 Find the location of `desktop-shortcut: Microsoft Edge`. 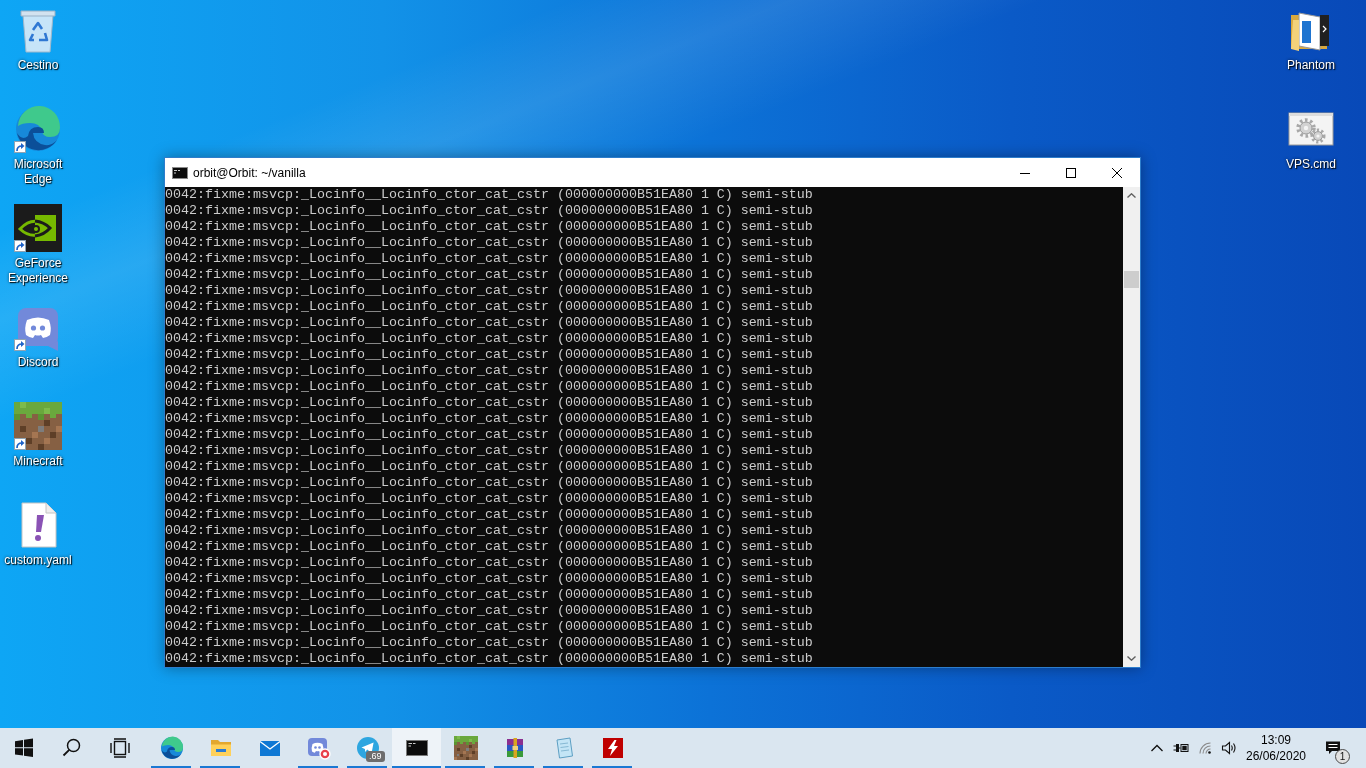

desktop-shortcut: Microsoft Edge is located at coordinates (38, 144).